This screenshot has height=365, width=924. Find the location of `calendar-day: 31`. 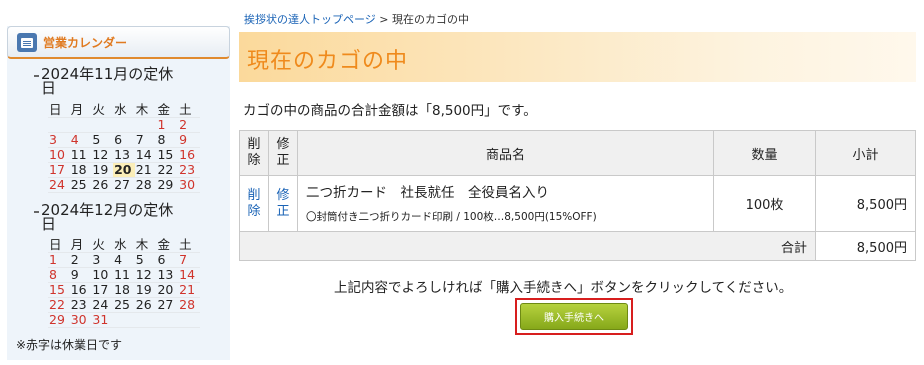

calendar-day: 31 is located at coordinates (102, 320).